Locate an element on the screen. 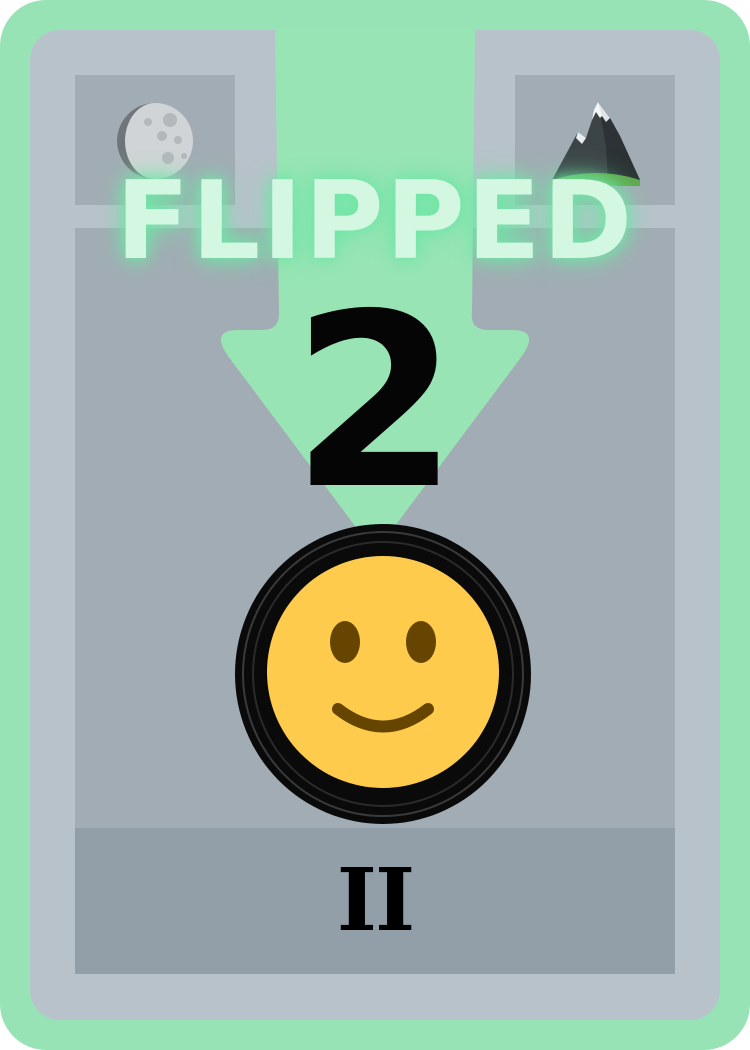  flipped-status-label: FLIPPED is located at coordinates (375, 221).